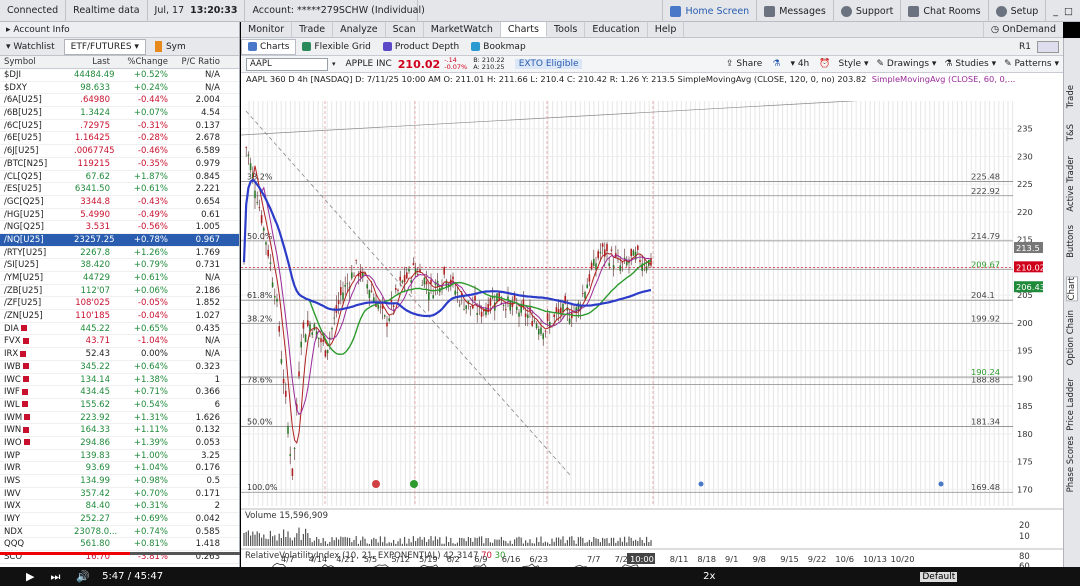 The height and width of the screenshot is (586, 1080). Describe the element at coordinates (119, 443) in the screenshot. I see `watchlist-row: IWO 294.86 +1.39% 0.053` at that location.